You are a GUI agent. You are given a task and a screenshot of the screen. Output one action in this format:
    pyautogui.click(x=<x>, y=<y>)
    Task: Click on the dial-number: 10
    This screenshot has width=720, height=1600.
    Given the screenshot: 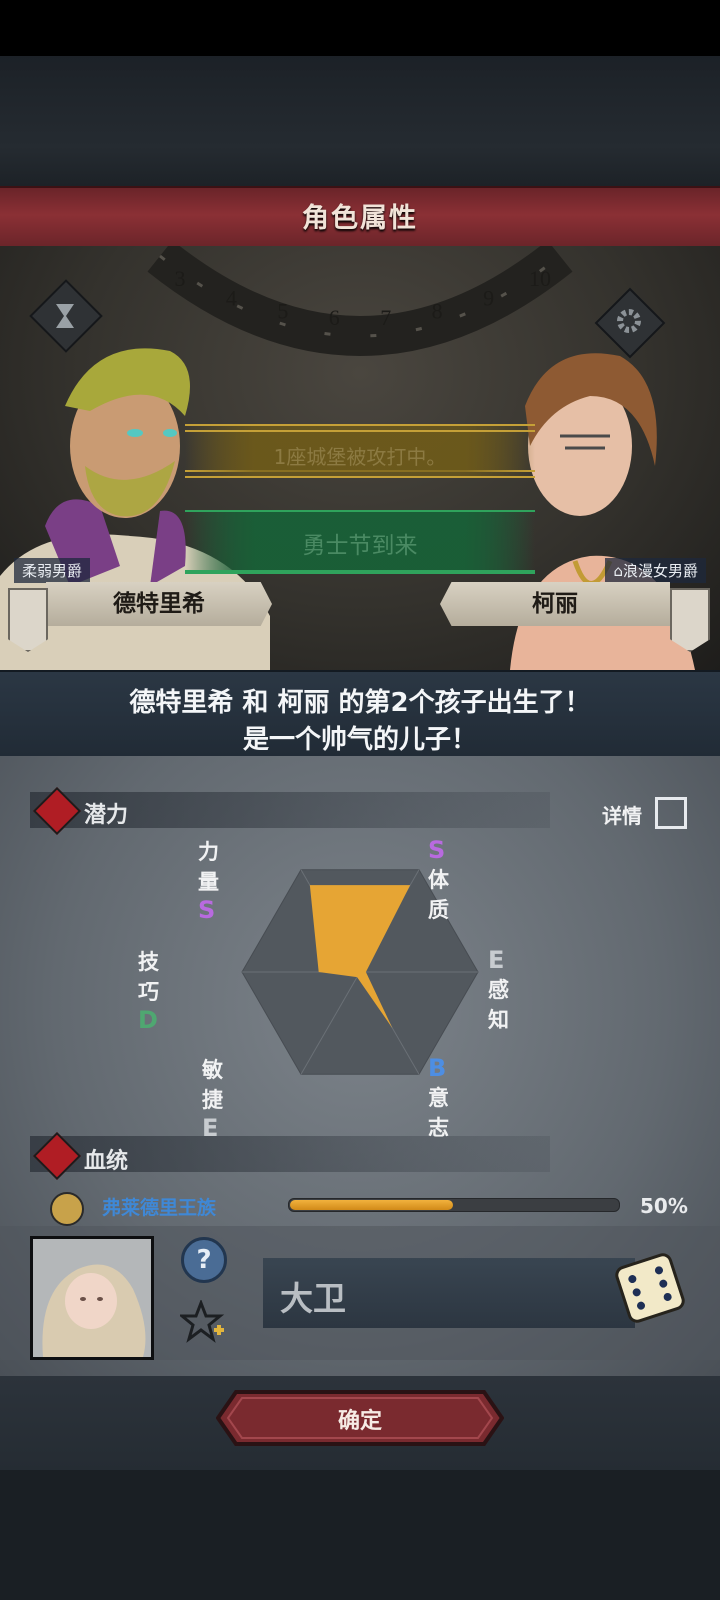 What is the action you would take?
    pyautogui.click(x=540, y=278)
    